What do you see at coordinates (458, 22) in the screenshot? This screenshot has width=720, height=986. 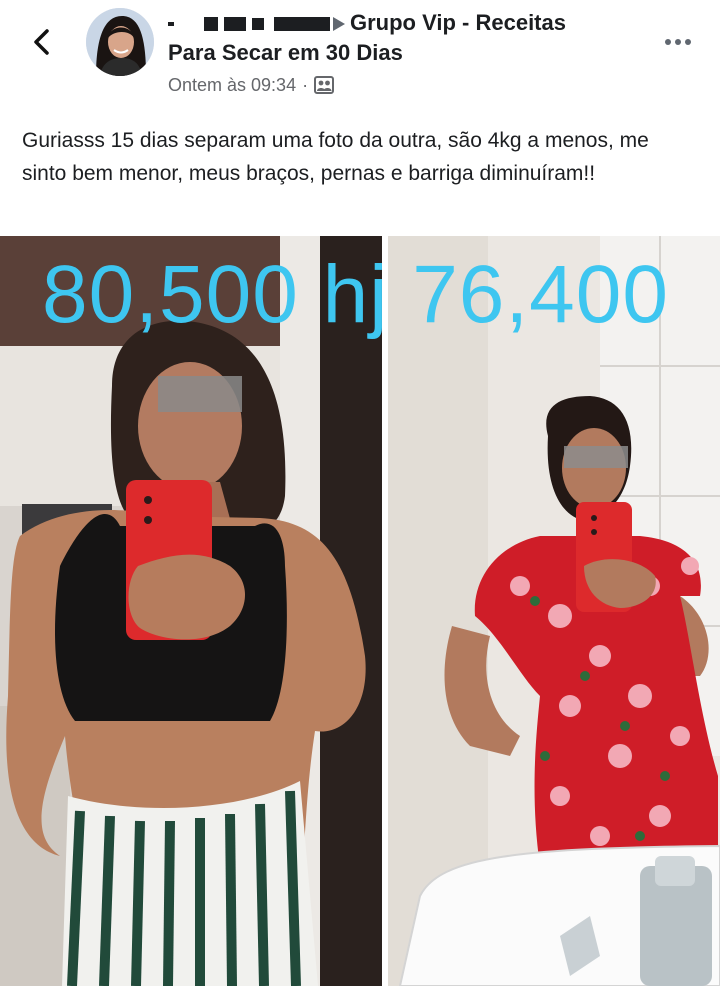 I see `group-name-part1: Grupo Vip - Receitas` at bounding box center [458, 22].